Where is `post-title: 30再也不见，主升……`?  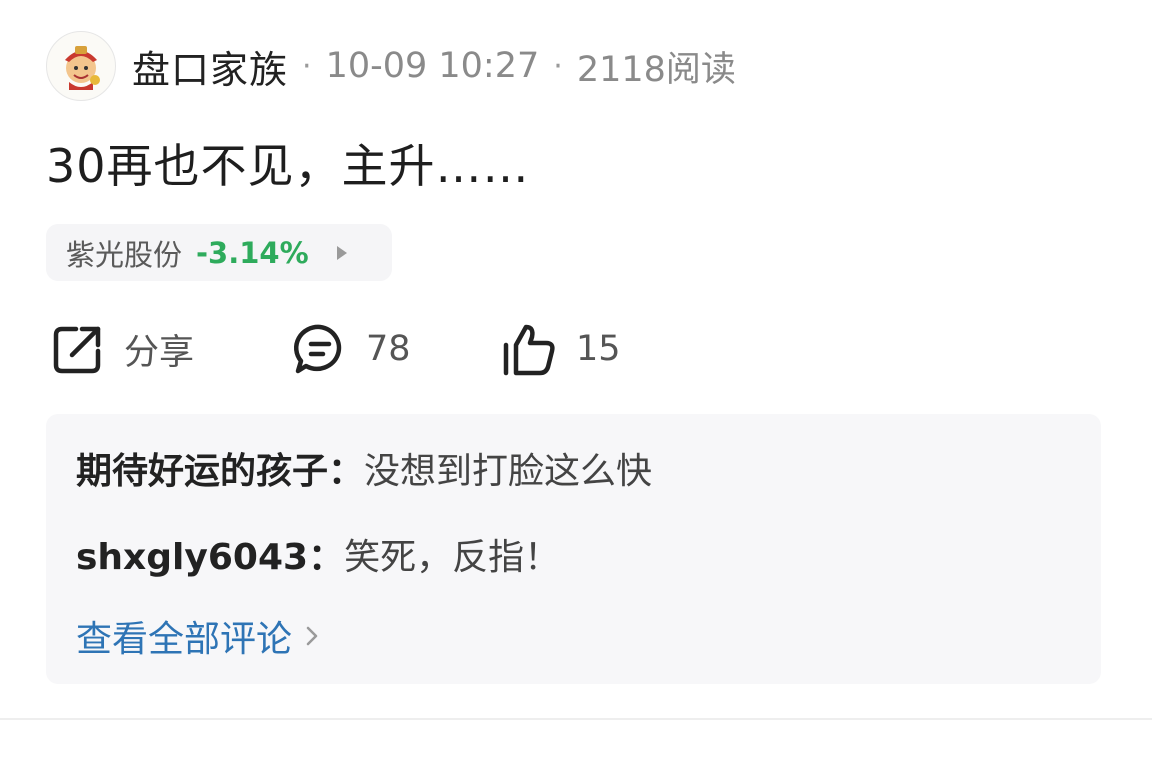
post-title: 30再也不见，主升…… is located at coordinates (288, 163).